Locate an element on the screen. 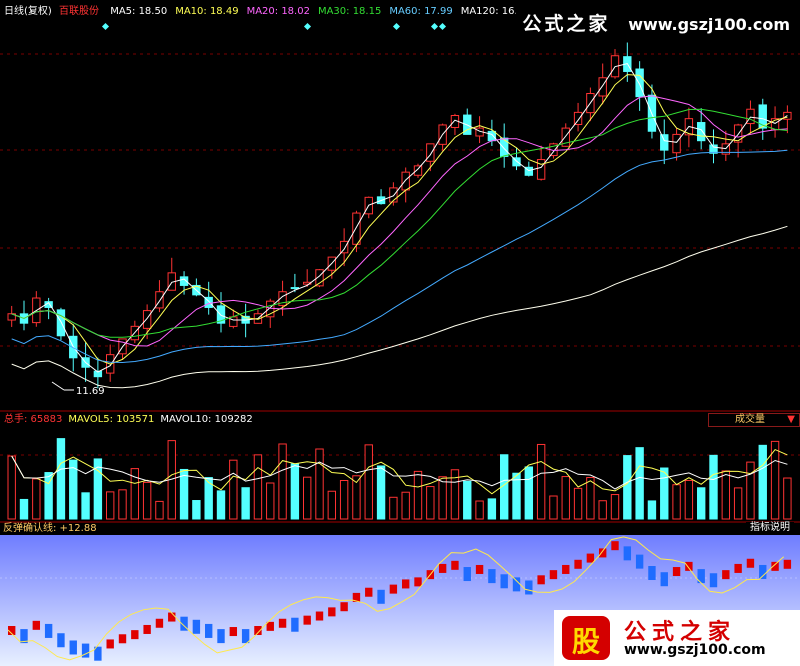 The image size is (800, 666). ma-label: MA20: 18.02 is located at coordinates (278, 11).